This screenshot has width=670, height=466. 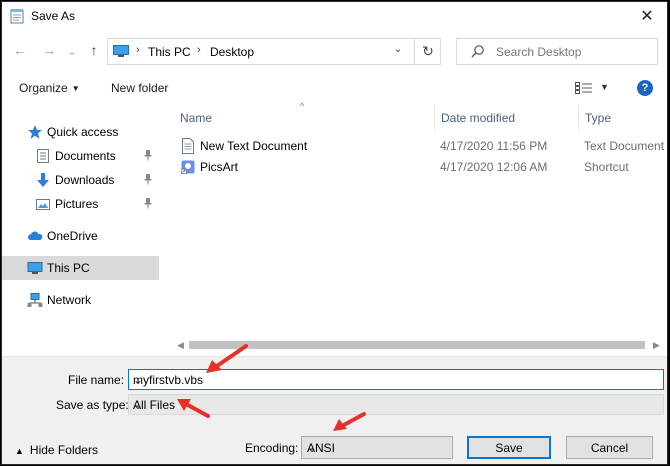 I want to click on caret-down-icon: ▼, so click(x=75, y=89).